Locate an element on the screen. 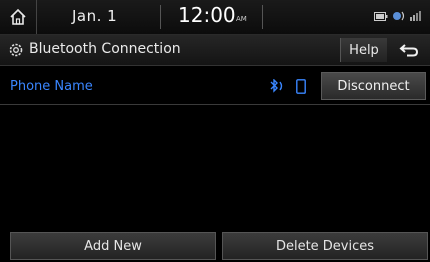 Image resolution: width=430 pixels, height=262 pixels. device-name: Phone Name is located at coordinates (51, 86).